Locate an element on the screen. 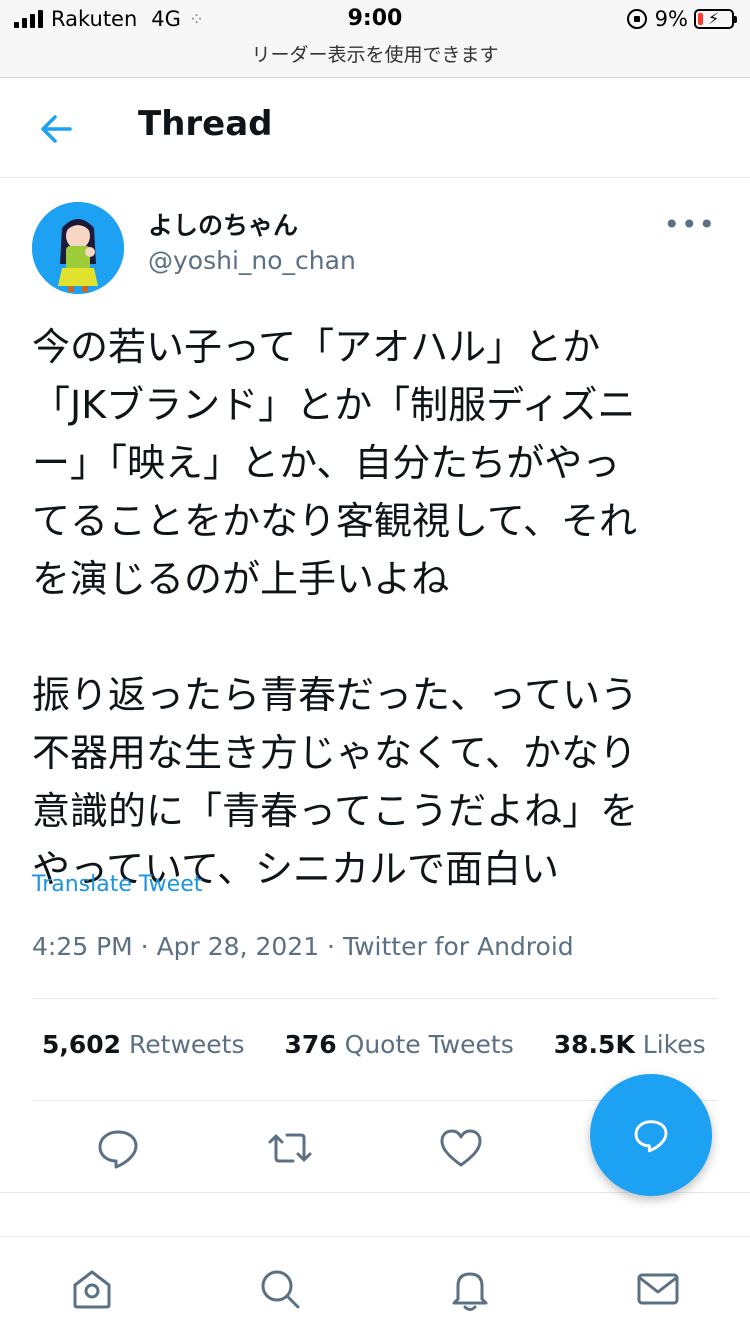  more-horizontal-icon: ••• is located at coordinates (689, 224).